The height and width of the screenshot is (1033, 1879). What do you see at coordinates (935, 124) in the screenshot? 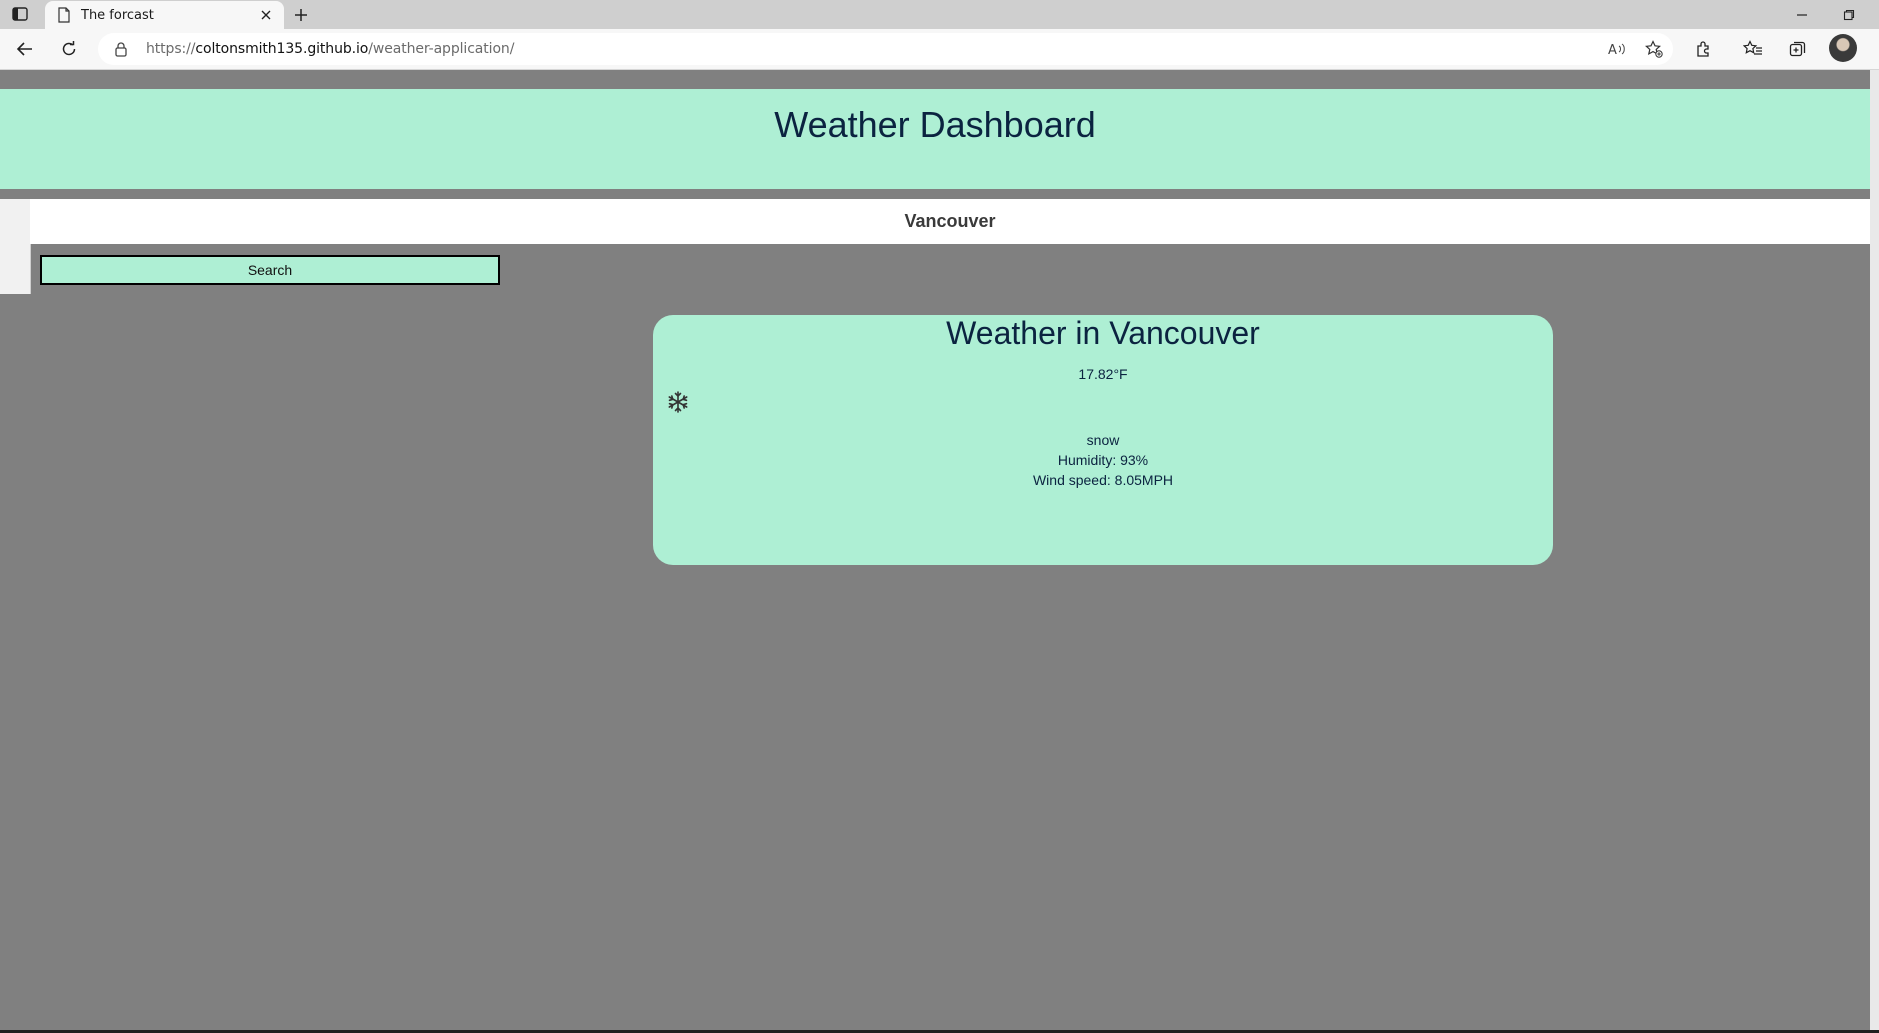
I see `page-title: Weather Dashboard` at bounding box center [935, 124].